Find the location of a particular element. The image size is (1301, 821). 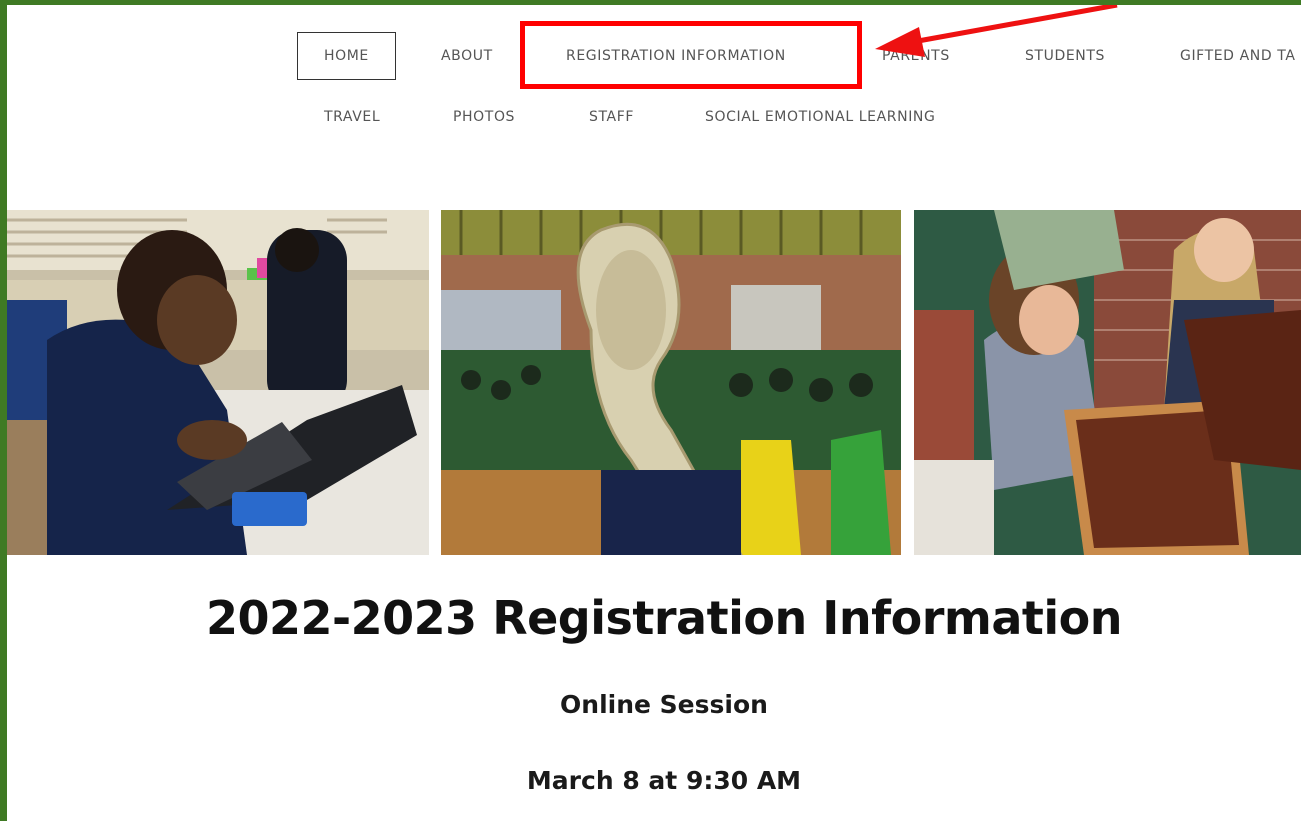

student-laptop-photo is located at coordinates (218, 382).